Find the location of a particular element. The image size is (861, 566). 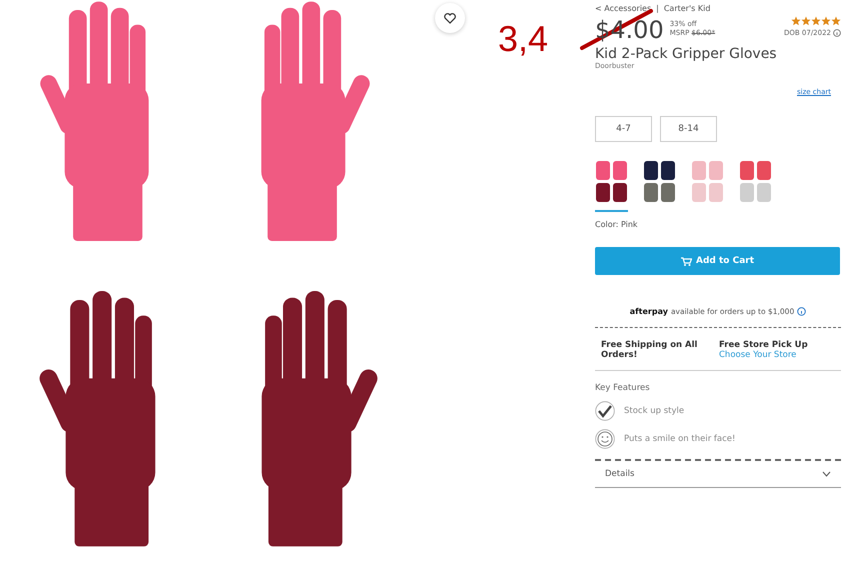

details-toggle: Details is located at coordinates (718, 473).